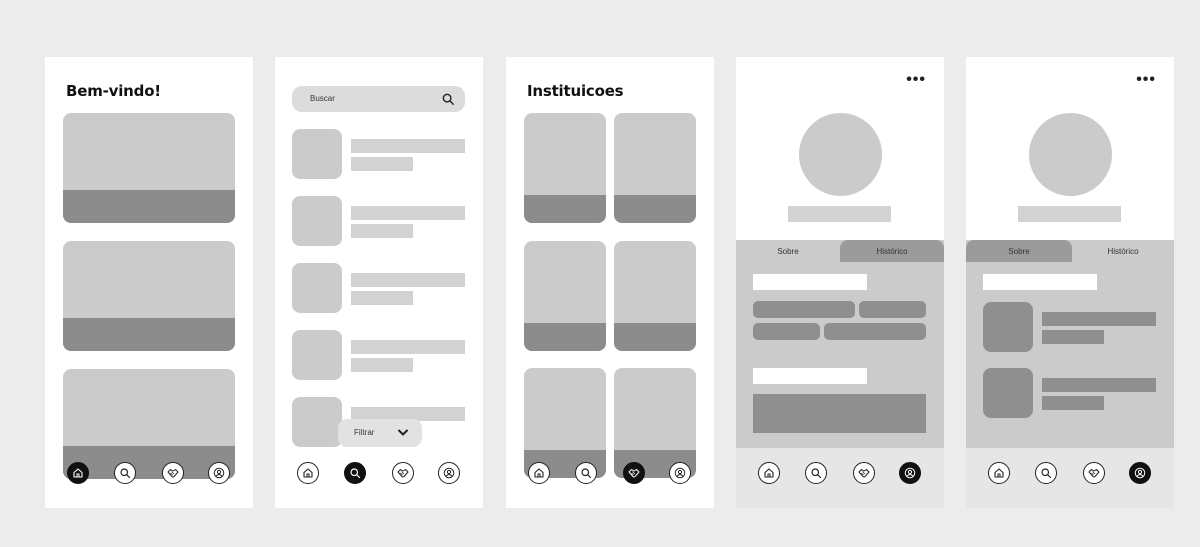 The width and height of the screenshot is (1200, 547). What do you see at coordinates (364, 432) in the screenshot?
I see `filter-label: Filtrar` at bounding box center [364, 432].